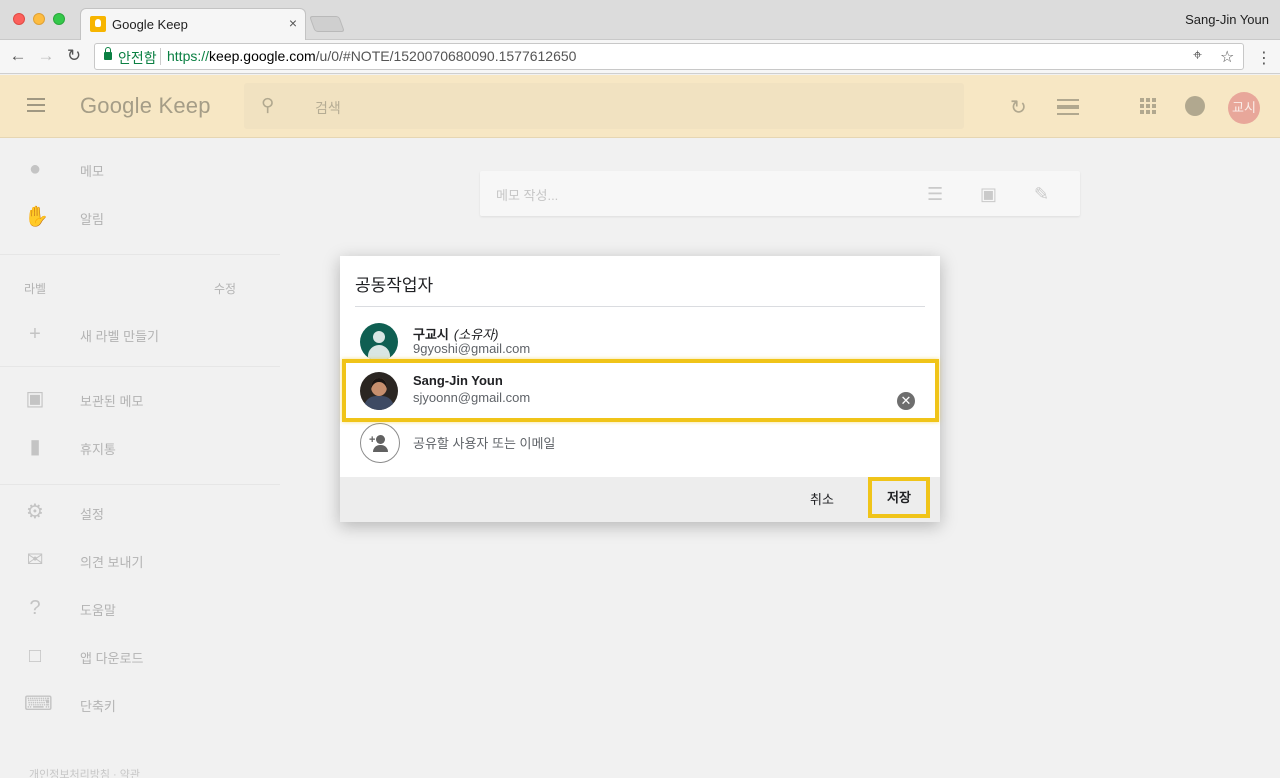 The height and width of the screenshot is (778, 1280). I want to click on owner-role: (소유자), so click(476, 334).